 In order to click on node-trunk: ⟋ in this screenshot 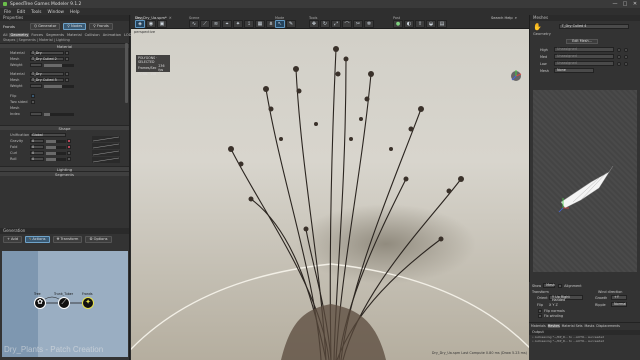, I will do `click(64, 303)`.